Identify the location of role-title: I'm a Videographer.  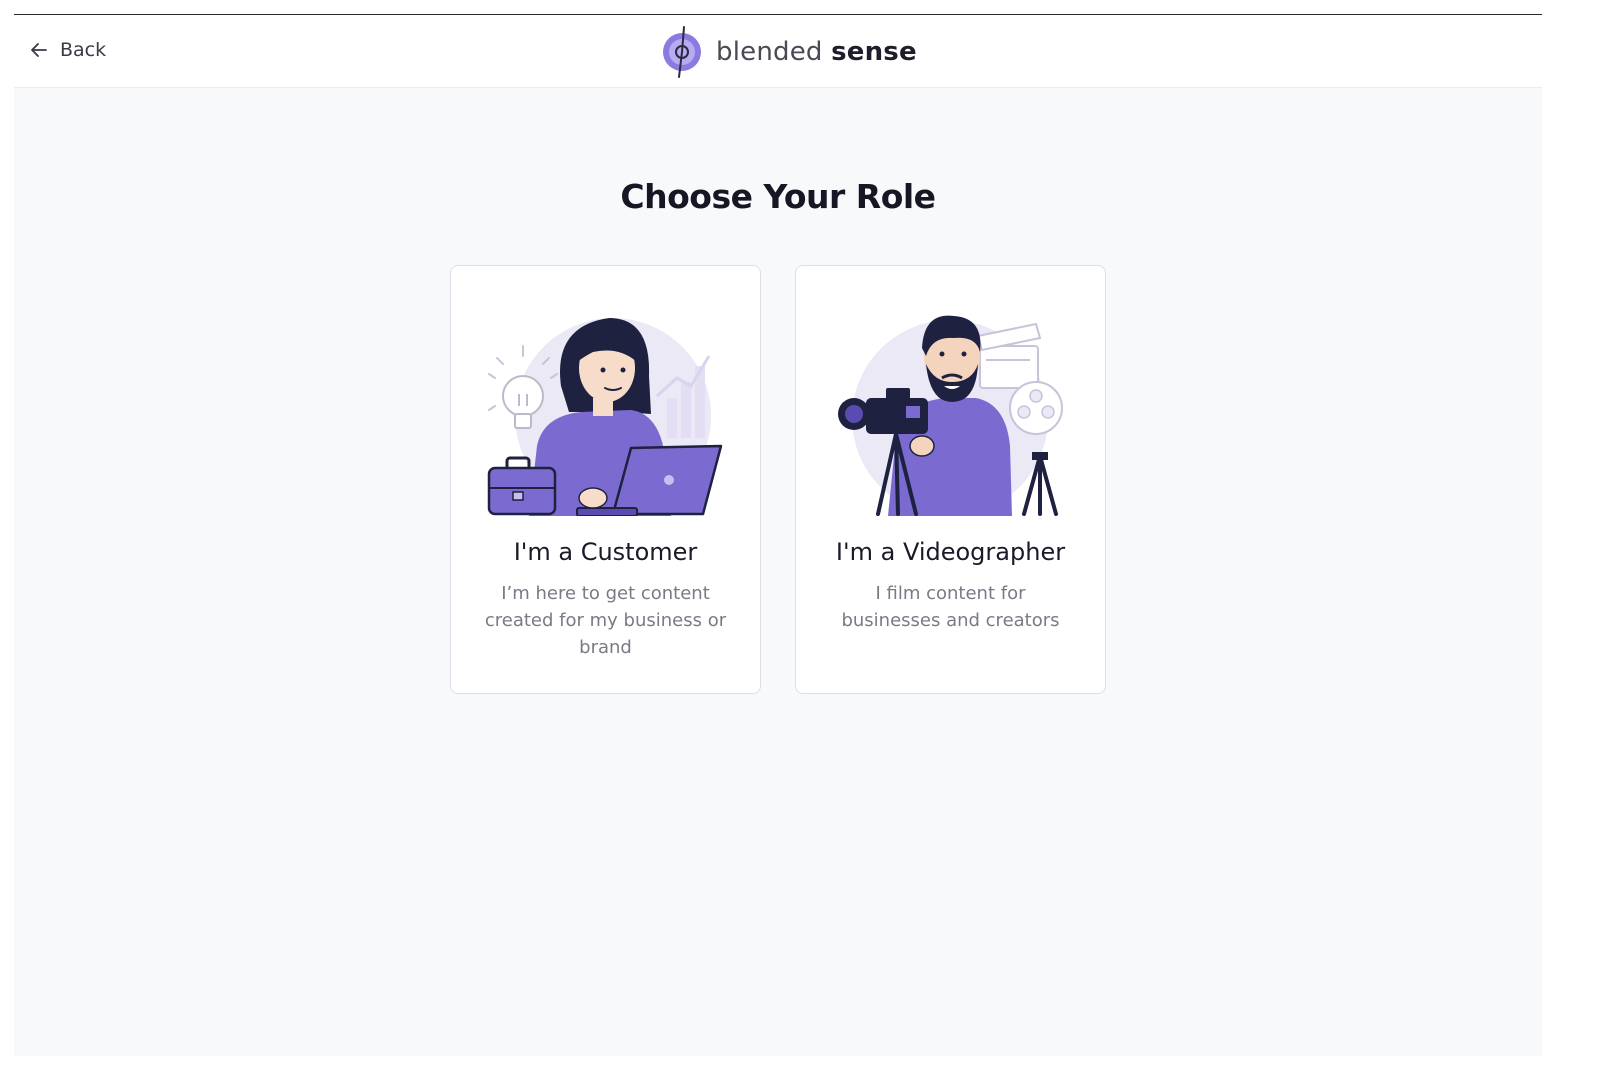
(950, 552).